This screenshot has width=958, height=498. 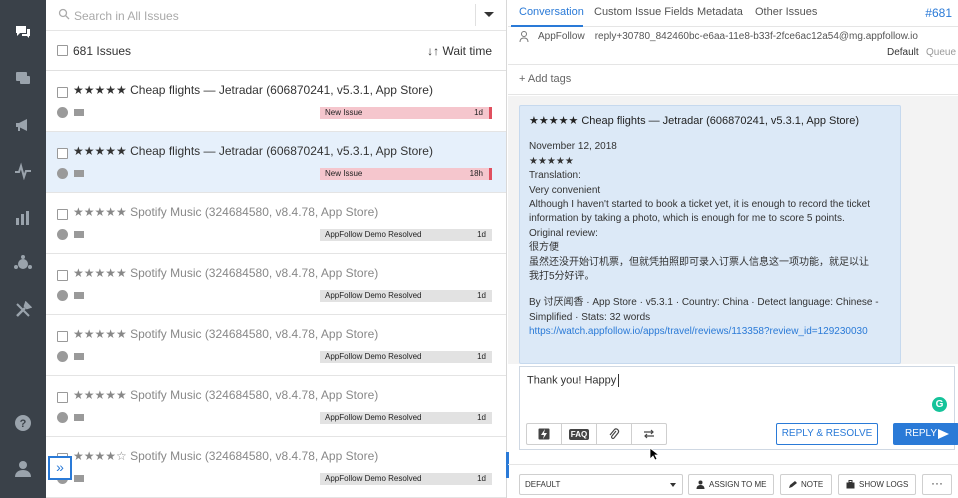 I want to click on original-body: 我打5分好评。, so click(x=562, y=277).